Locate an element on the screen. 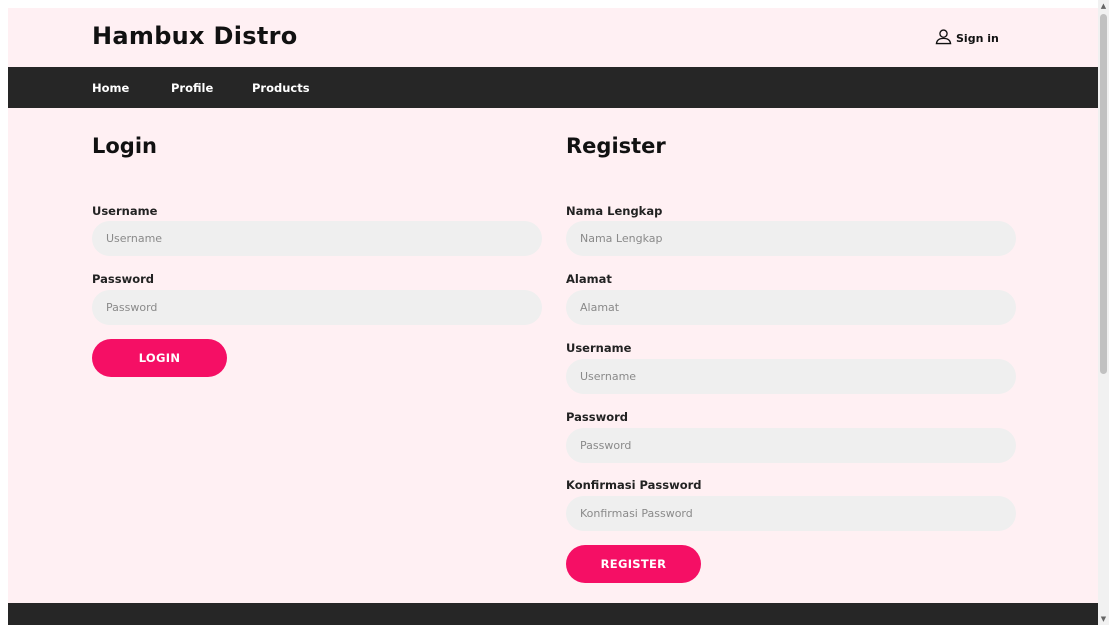 The image size is (1109, 625). login-password-label: Password is located at coordinates (123, 279).